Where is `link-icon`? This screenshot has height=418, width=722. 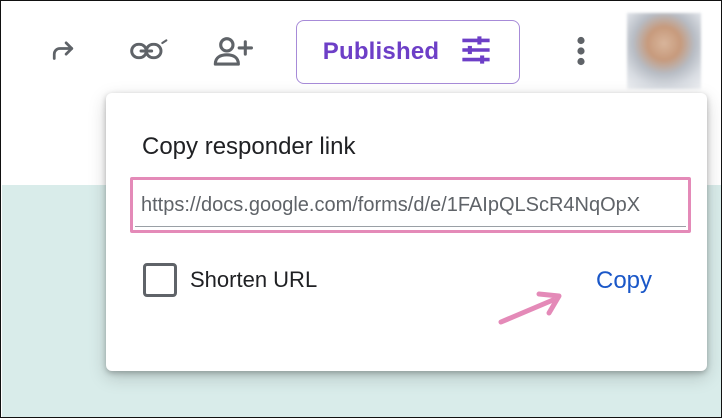
link-icon is located at coordinates (149, 51).